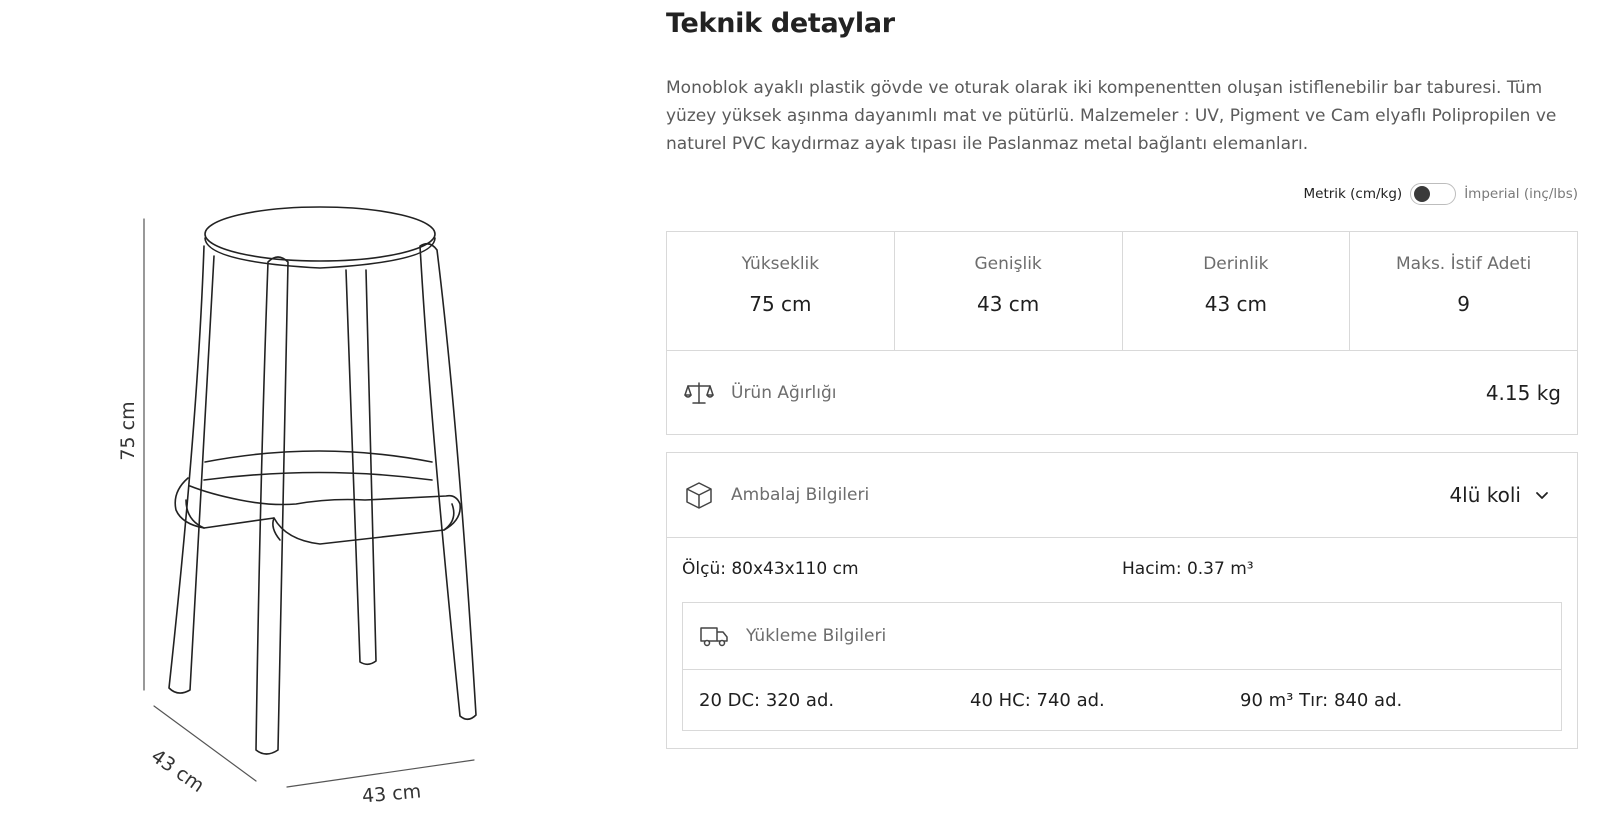 Image resolution: width=1617 pixels, height=822 pixels. What do you see at coordinates (780, 264) in the screenshot?
I see `dimension-label: Yükseklik` at bounding box center [780, 264].